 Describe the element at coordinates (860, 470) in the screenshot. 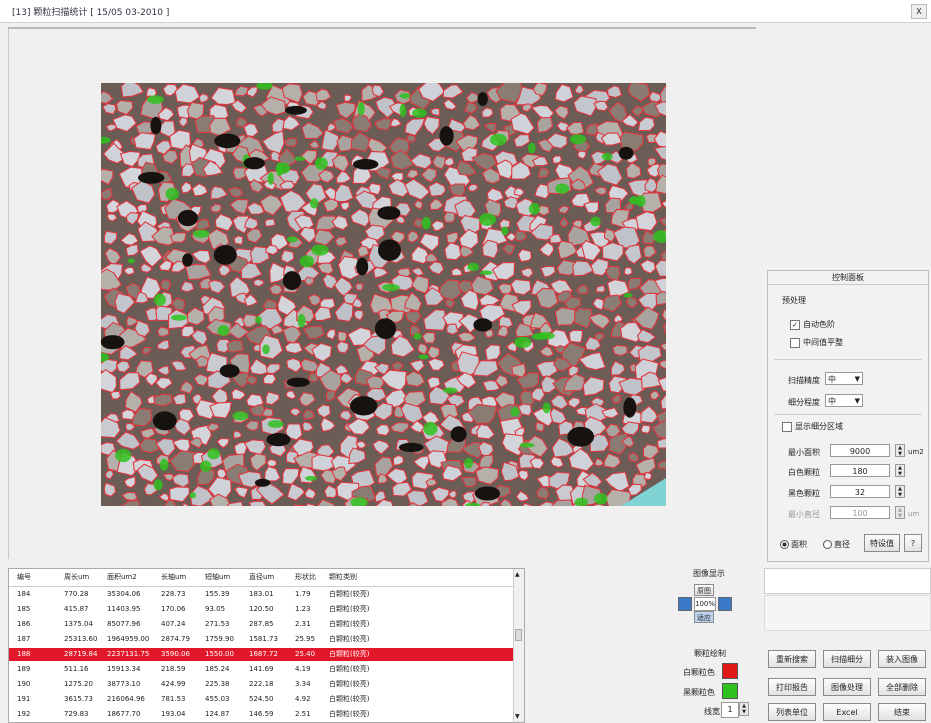

I see `white-particle-input: 180` at that location.